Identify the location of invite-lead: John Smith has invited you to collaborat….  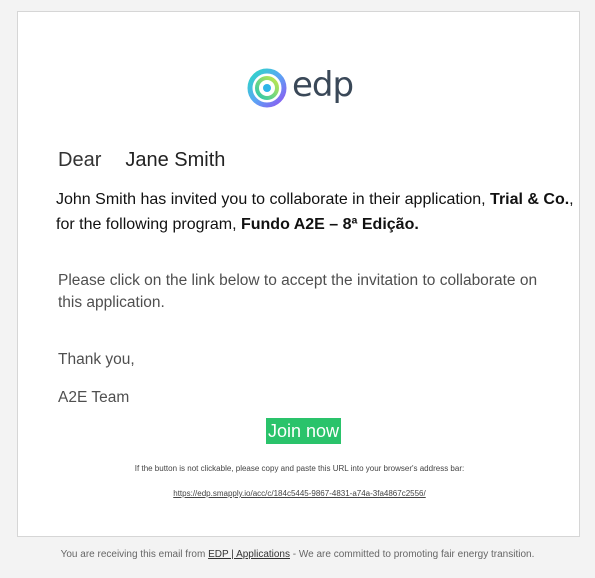
(271, 199).